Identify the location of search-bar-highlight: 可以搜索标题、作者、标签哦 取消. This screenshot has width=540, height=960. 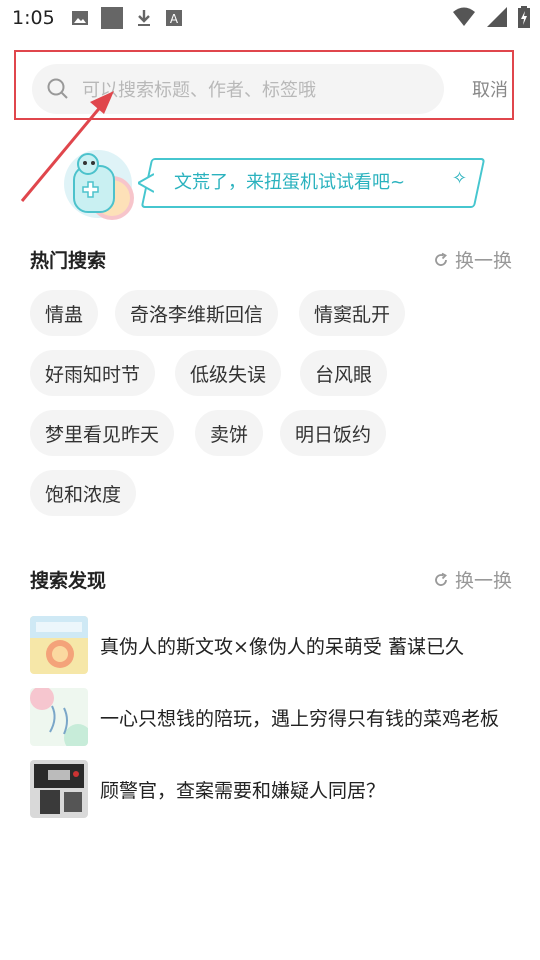
(264, 85).